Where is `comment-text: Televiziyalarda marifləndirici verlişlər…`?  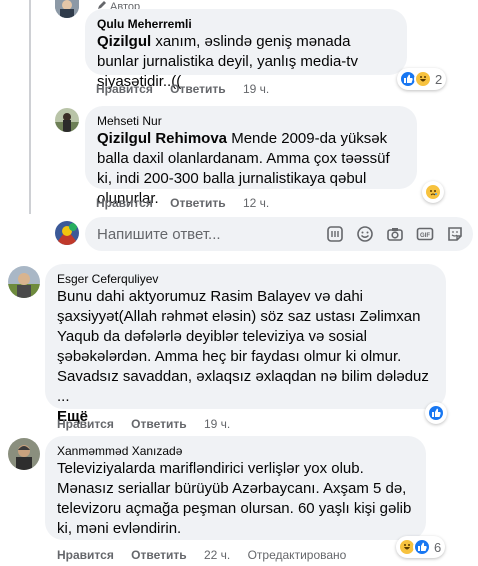 comment-text: Televiziyalarda marifləndirici verlişlər… is located at coordinates (234, 498).